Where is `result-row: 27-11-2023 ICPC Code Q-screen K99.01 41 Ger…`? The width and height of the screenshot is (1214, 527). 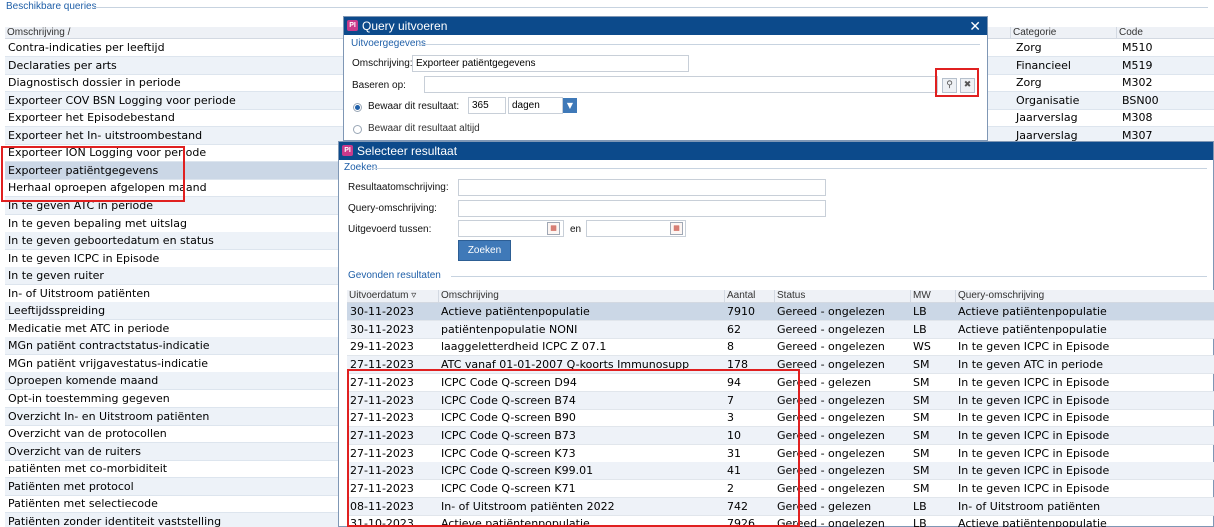
result-row: 27-11-2023 ICPC Code Q-screen K99.01 41 Ger… is located at coordinates (780, 471).